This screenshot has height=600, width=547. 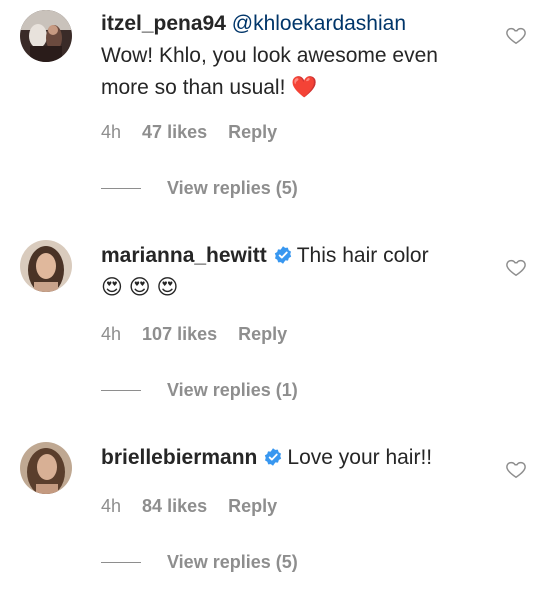 I want to click on comment-text: briellebiermann Love your hair!!, so click(x=295, y=458).